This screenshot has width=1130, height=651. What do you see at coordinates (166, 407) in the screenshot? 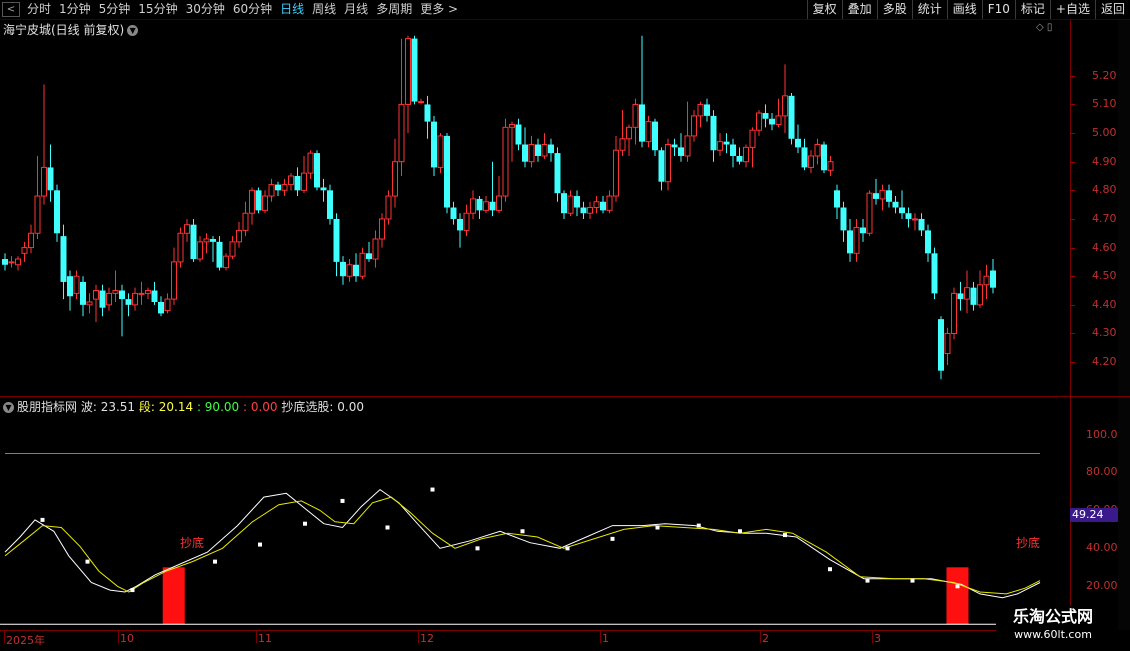
I see `seg-value: 段: 20.14` at bounding box center [166, 407].